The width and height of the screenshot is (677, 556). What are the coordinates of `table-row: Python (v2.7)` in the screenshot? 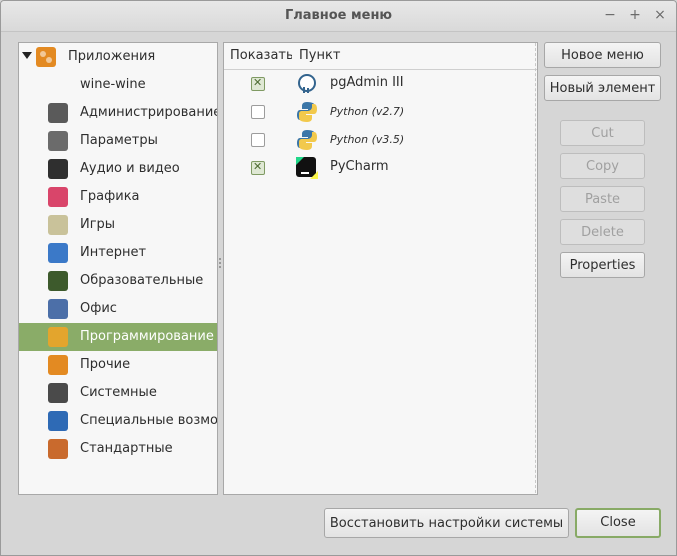 It's located at (380, 112).